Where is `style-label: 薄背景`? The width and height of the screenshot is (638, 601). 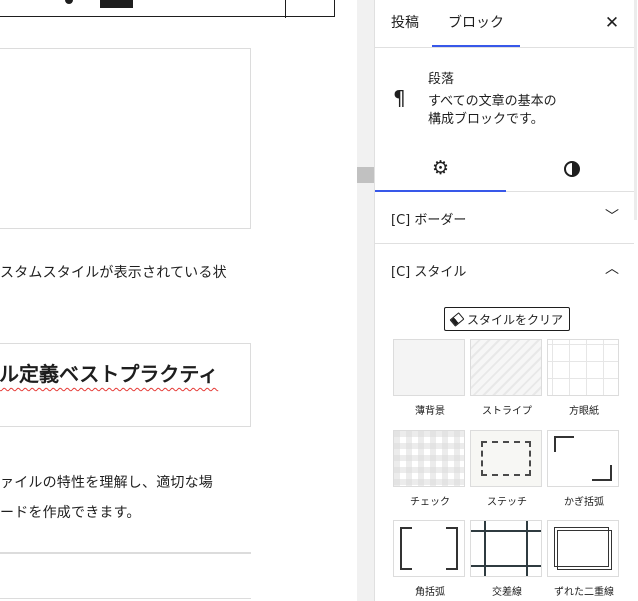
style-label: 薄背景 is located at coordinates (430, 411).